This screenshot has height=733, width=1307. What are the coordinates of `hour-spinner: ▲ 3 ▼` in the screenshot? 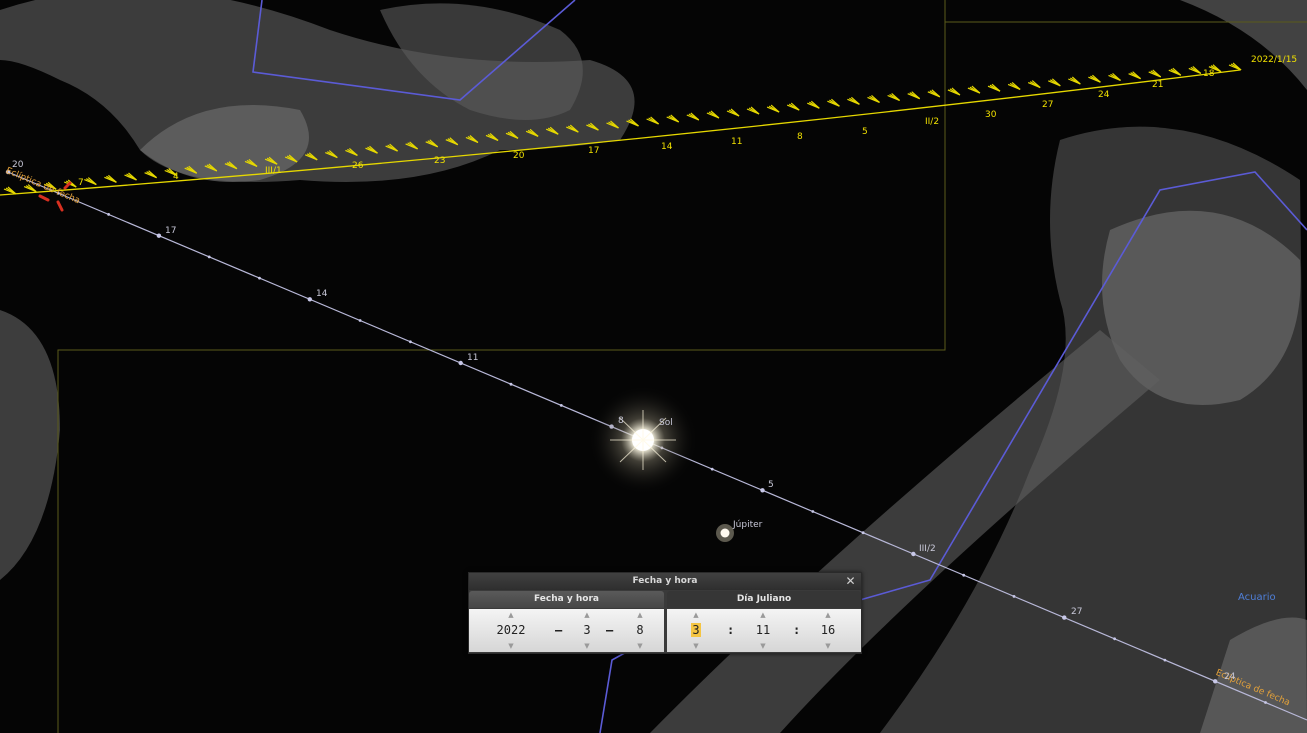 It's located at (696, 630).